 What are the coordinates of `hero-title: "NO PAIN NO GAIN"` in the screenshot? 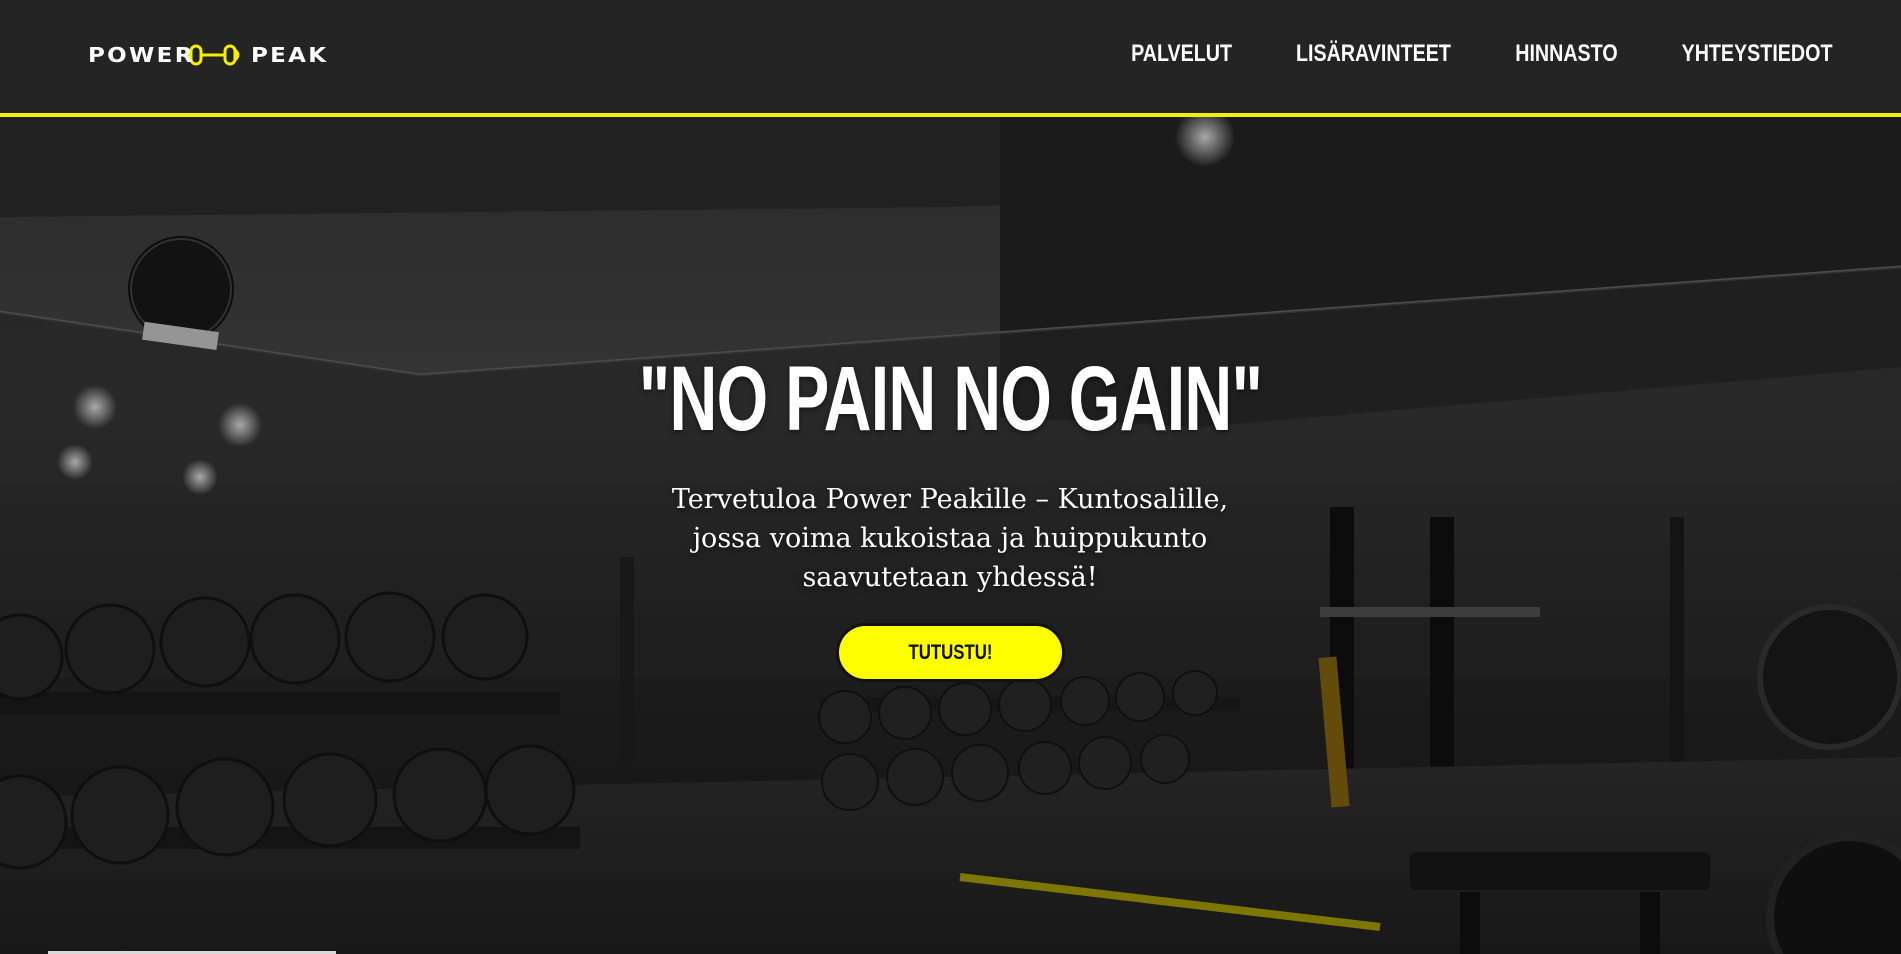 It's located at (950, 399).